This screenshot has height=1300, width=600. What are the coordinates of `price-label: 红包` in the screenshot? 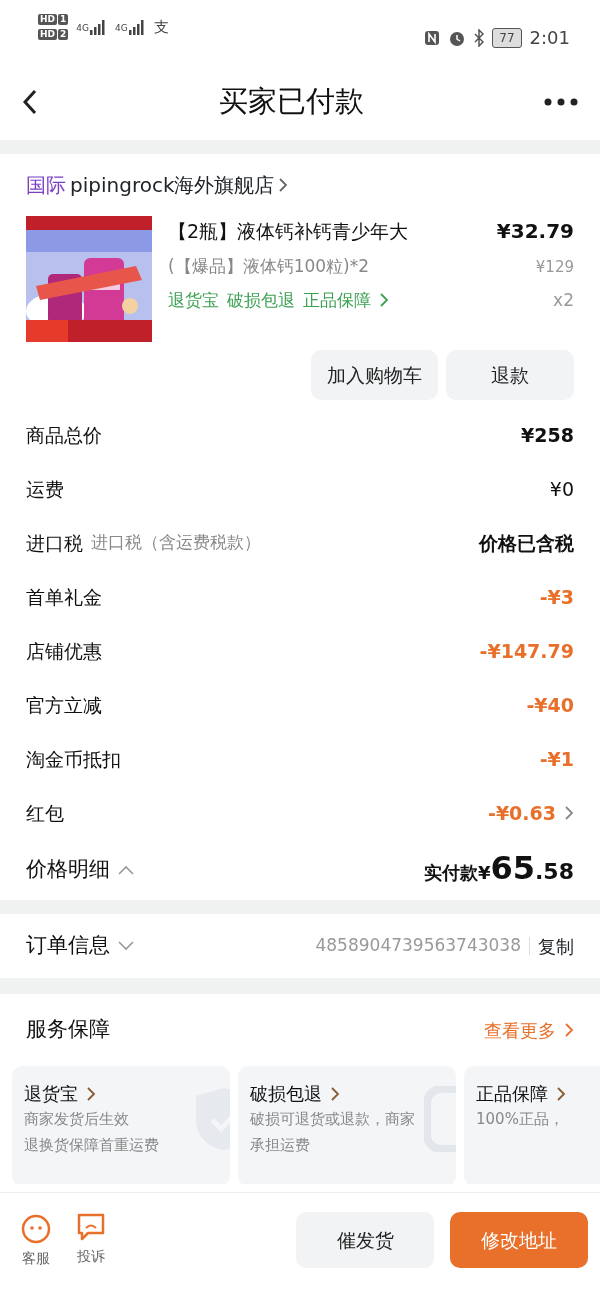 It's located at (45, 813).